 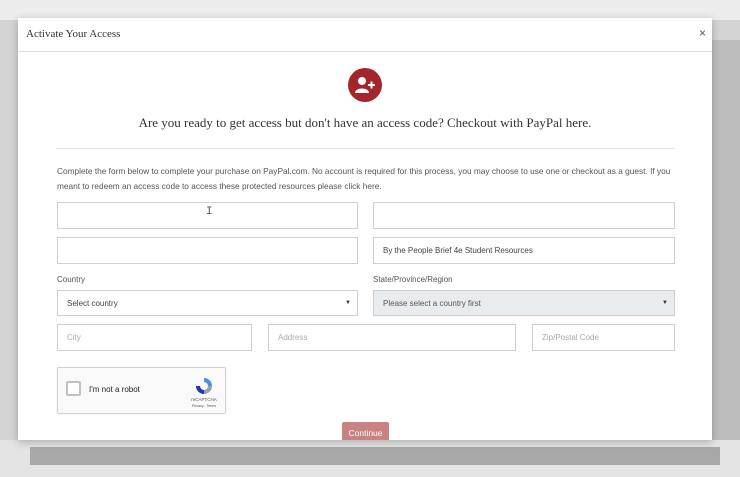 I want to click on address-field: Address, so click(x=392, y=337).